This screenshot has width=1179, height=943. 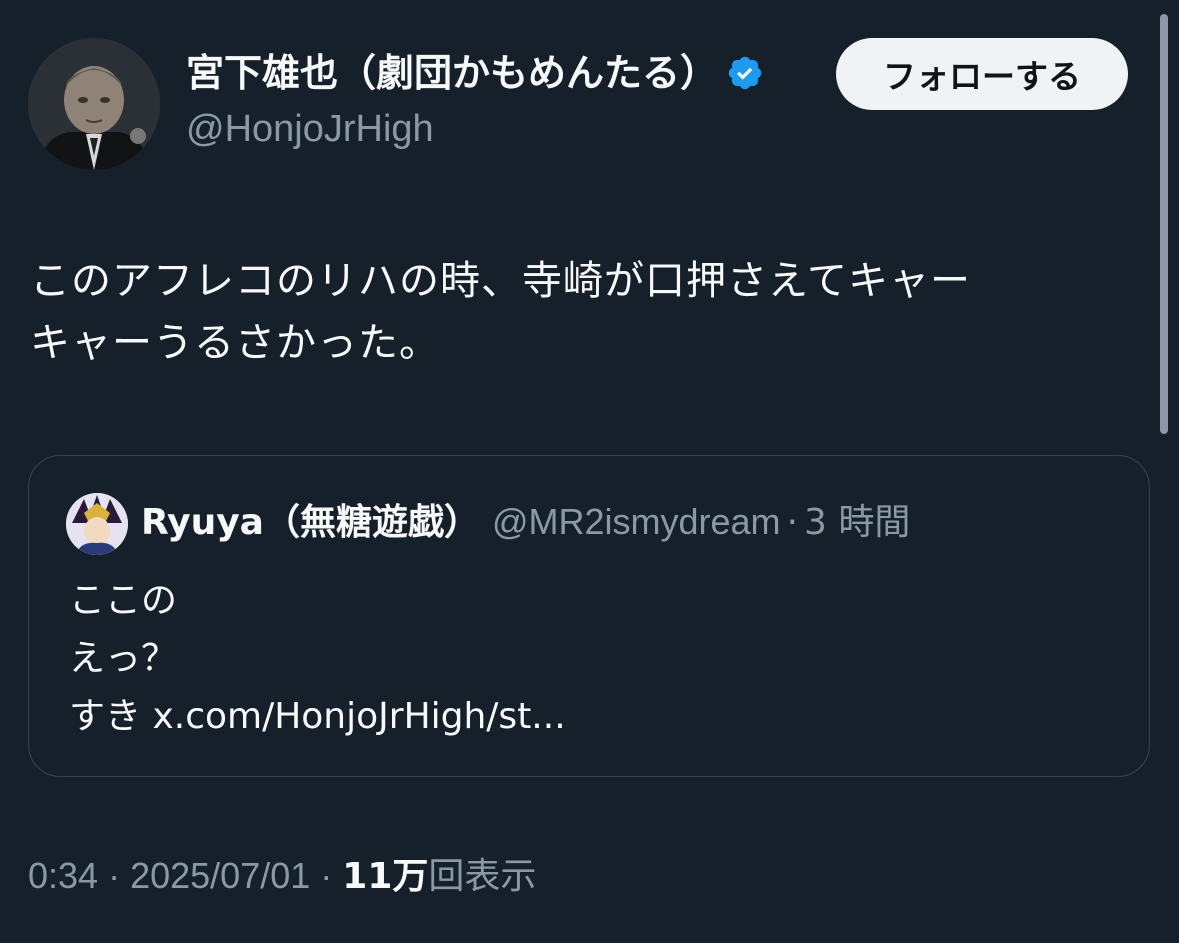 I want to click on quoted-body-line: ここの, so click(x=123, y=600).